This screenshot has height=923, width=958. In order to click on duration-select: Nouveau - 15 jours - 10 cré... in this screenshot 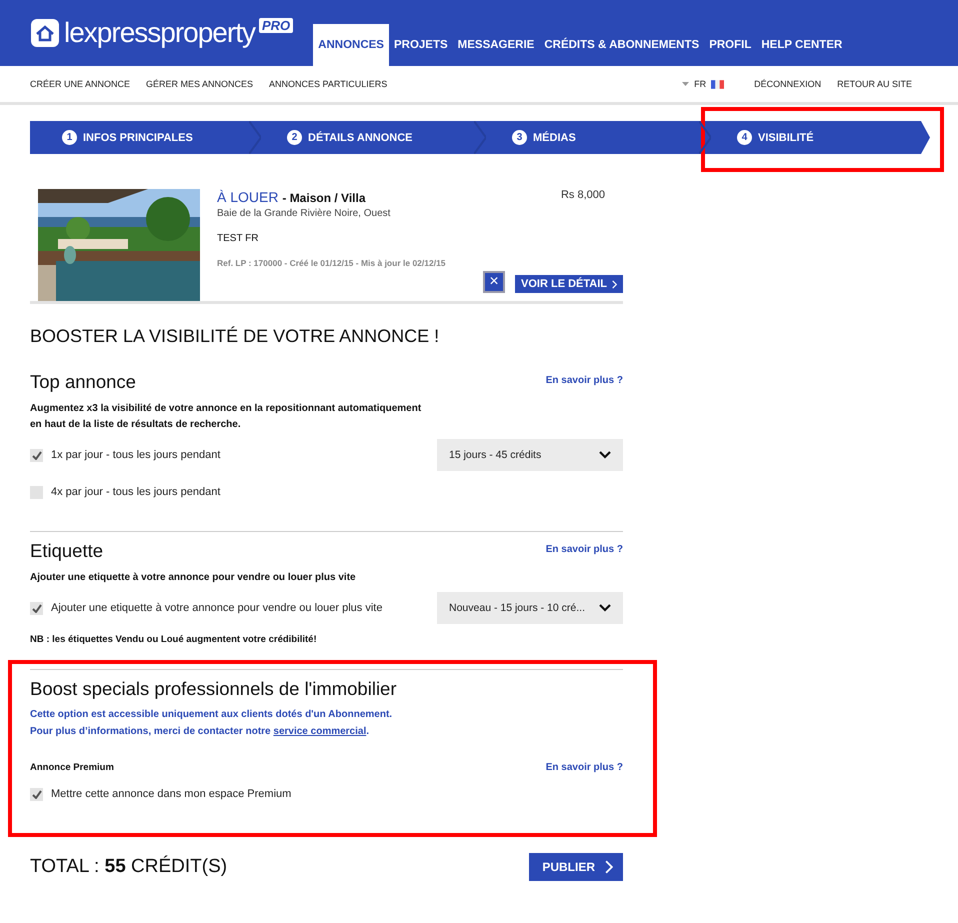, I will do `click(530, 608)`.